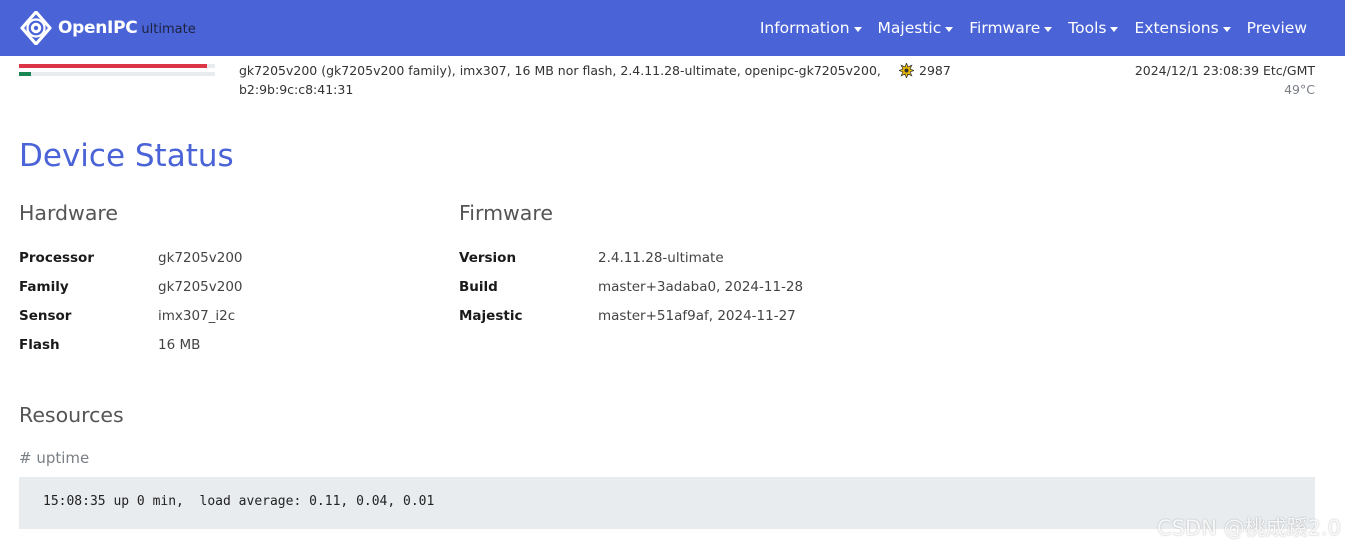 The image size is (1345, 548). Describe the element at coordinates (168, 29) in the screenshot. I see `brand-edition: ultimate` at that location.